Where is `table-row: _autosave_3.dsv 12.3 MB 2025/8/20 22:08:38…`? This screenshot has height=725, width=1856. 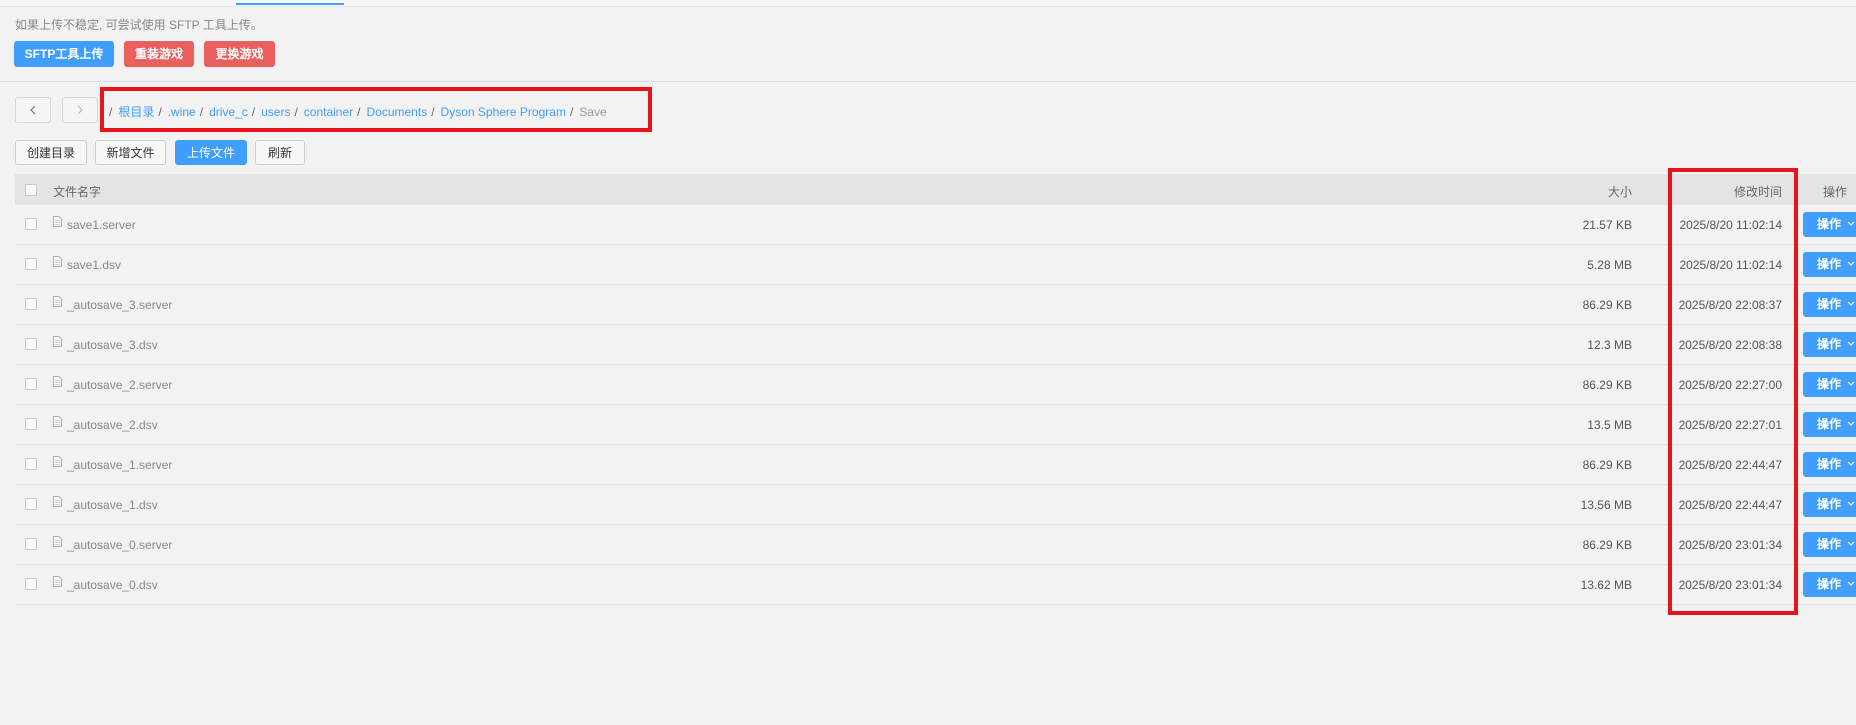 table-row: _autosave_3.dsv 12.3 MB 2025/8/20 22:08:38… is located at coordinates (935, 345).